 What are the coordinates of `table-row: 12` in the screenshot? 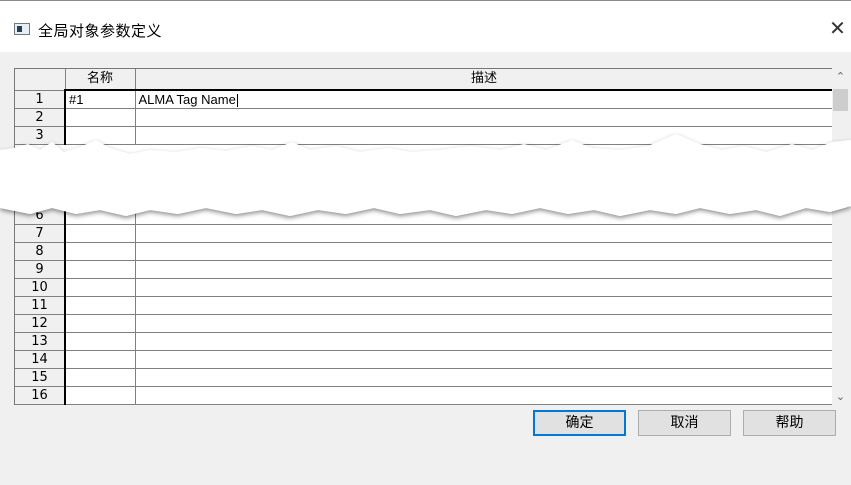 It's located at (423, 323).